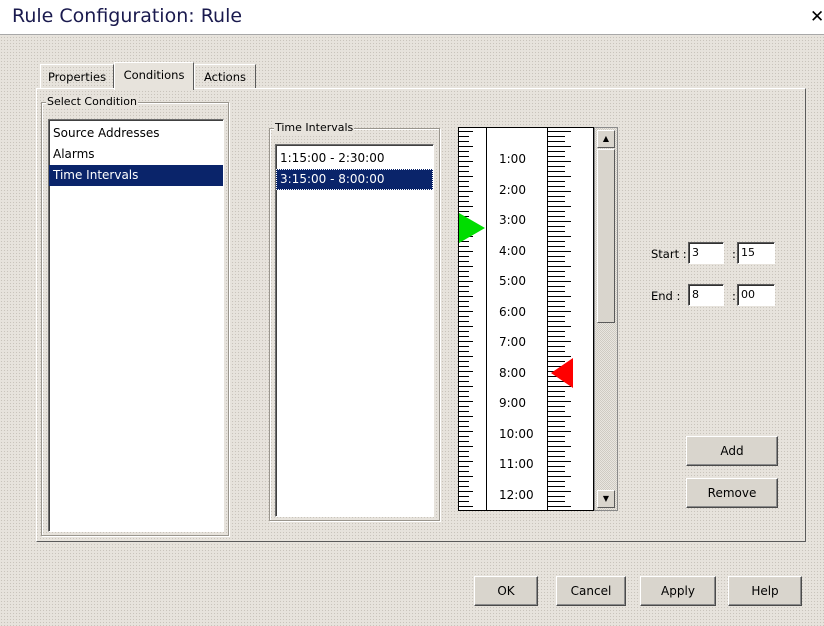  Describe the element at coordinates (817, 17) in the screenshot. I see `close-icon: ✕` at that location.